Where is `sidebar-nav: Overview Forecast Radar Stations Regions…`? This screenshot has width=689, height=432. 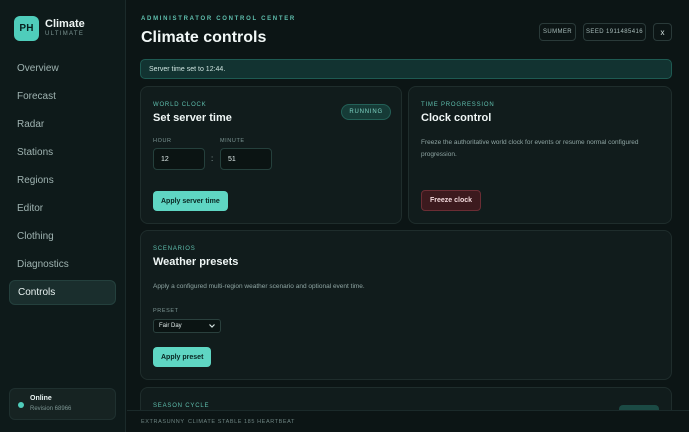 sidebar-nav: Overview Forecast Radar Stations Regions… is located at coordinates (62, 182).